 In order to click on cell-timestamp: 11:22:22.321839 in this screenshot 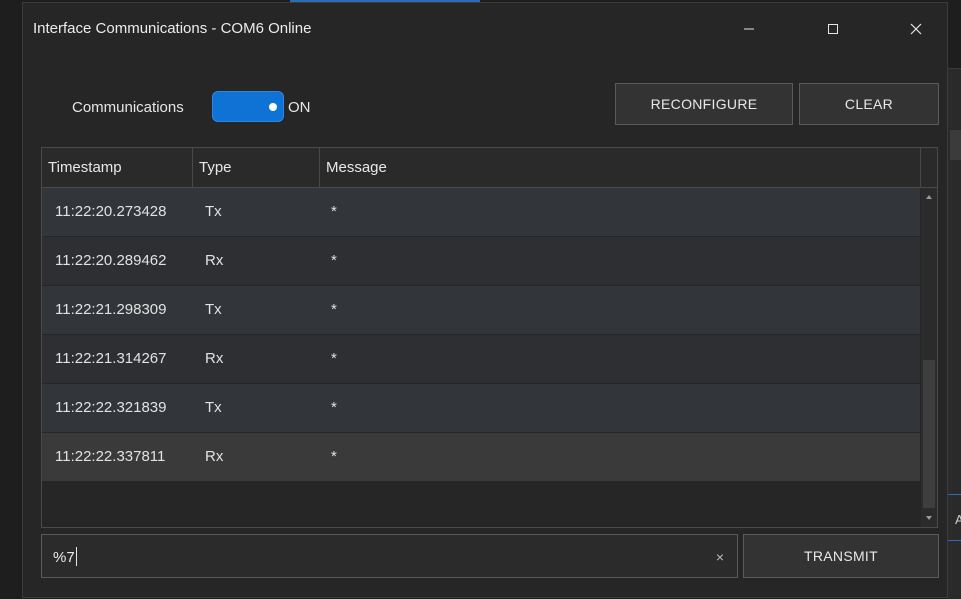, I will do `click(111, 407)`.